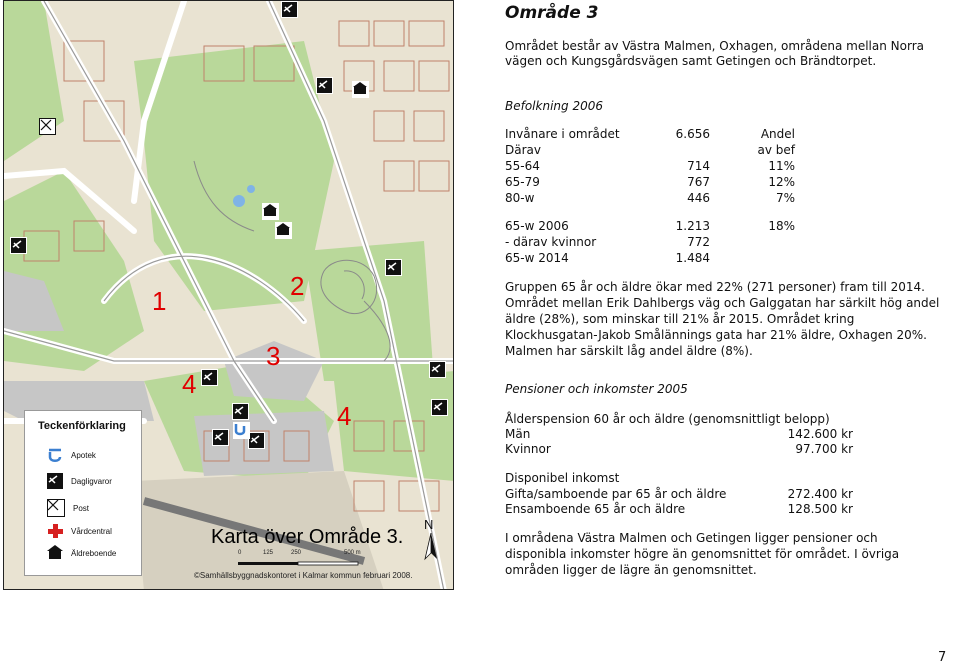 The width and height of the screenshot is (960, 666). Describe the element at coordinates (523, 150) in the screenshot. I see `pop-row-label: Därav` at that location.